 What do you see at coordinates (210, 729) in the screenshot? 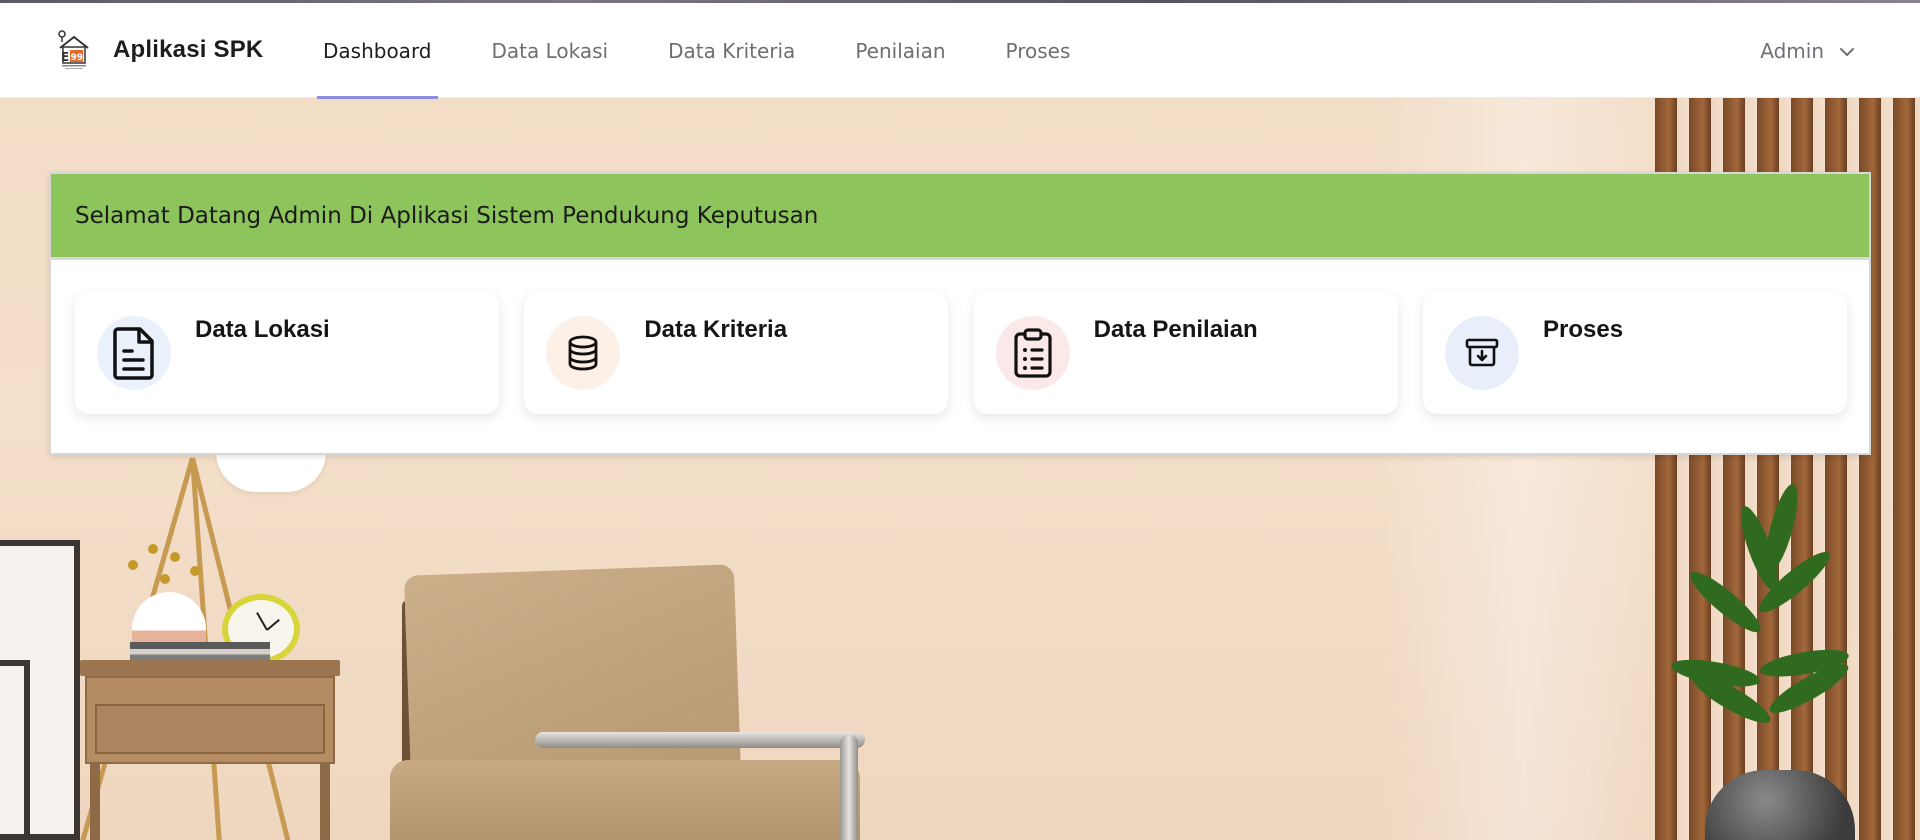
I see `side-table-drawer` at bounding box center [210, 729].